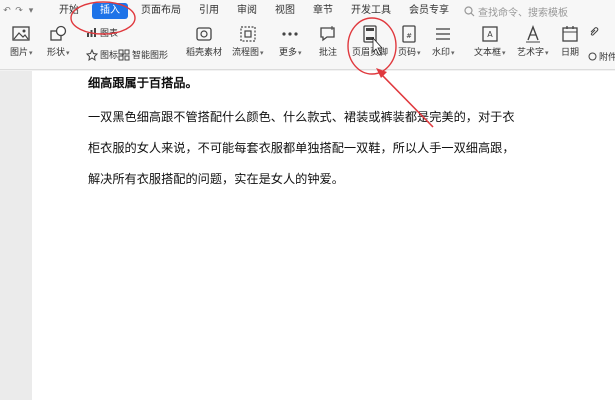  What do you see at coordinates (31, 11) in the screenshot?
I see `customize-icon: ▾` at bounding box center [31, 11].